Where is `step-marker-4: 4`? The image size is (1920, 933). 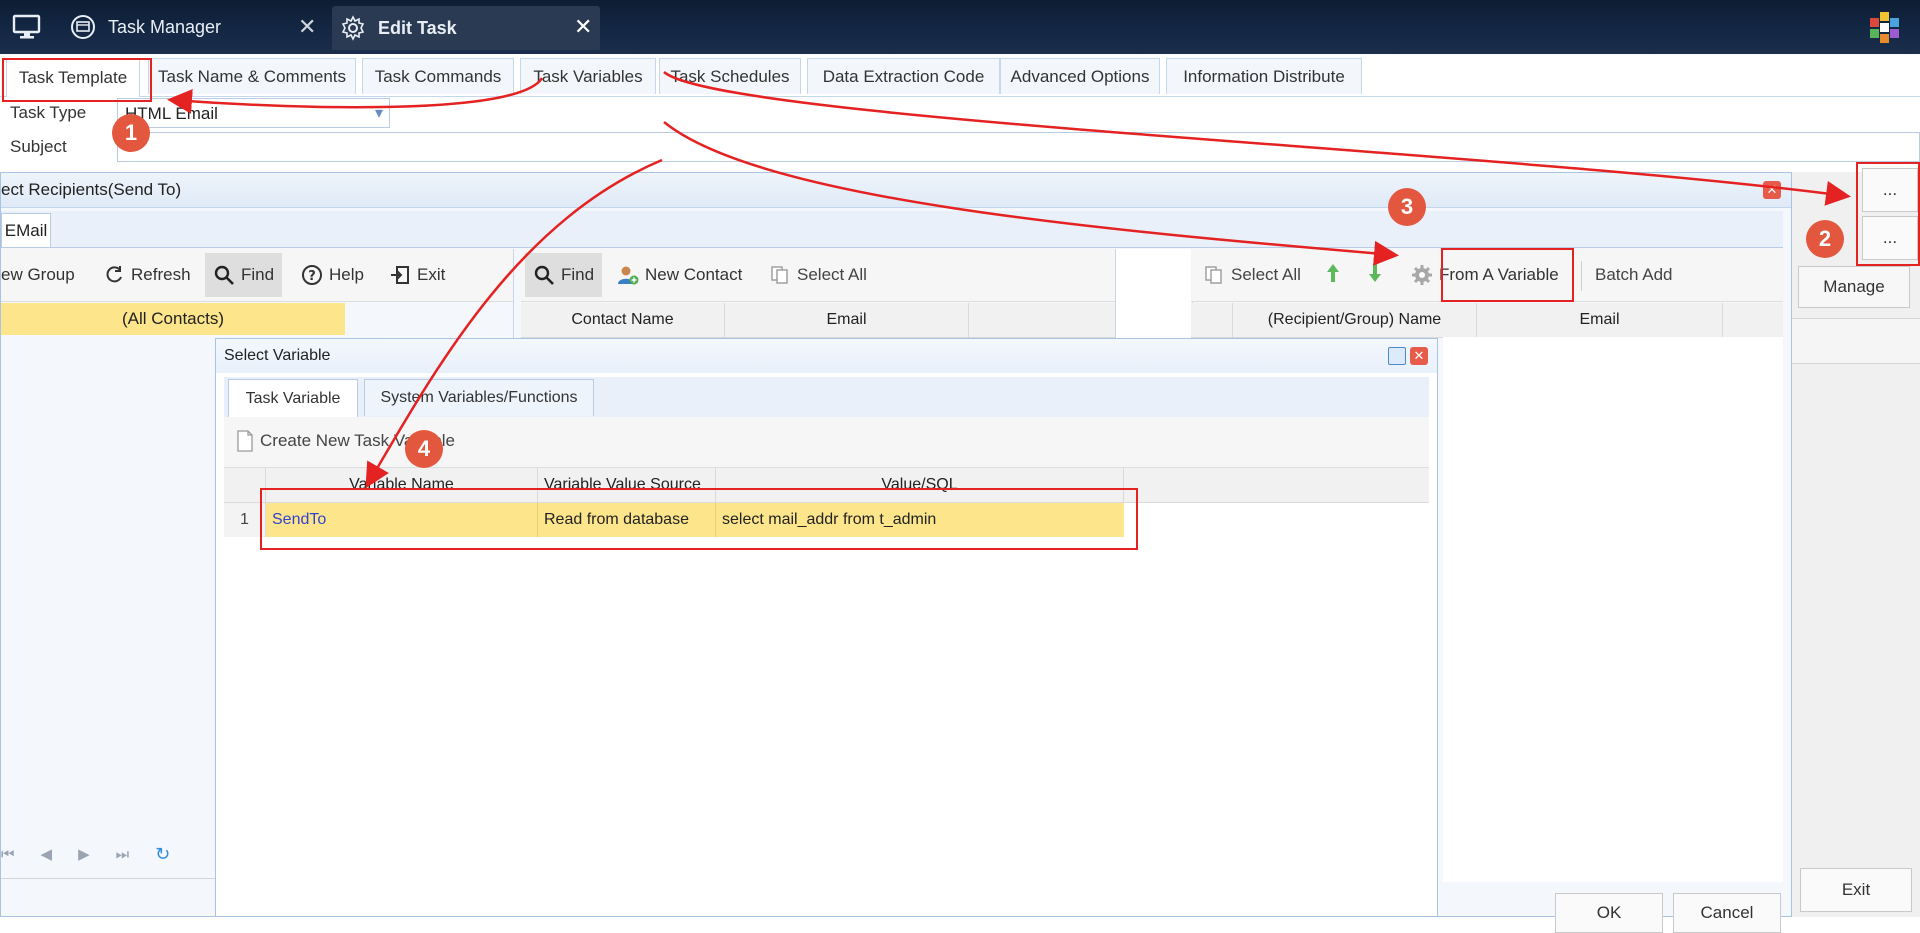 step-marker-4: 4 is located at coordinates (424, 449).